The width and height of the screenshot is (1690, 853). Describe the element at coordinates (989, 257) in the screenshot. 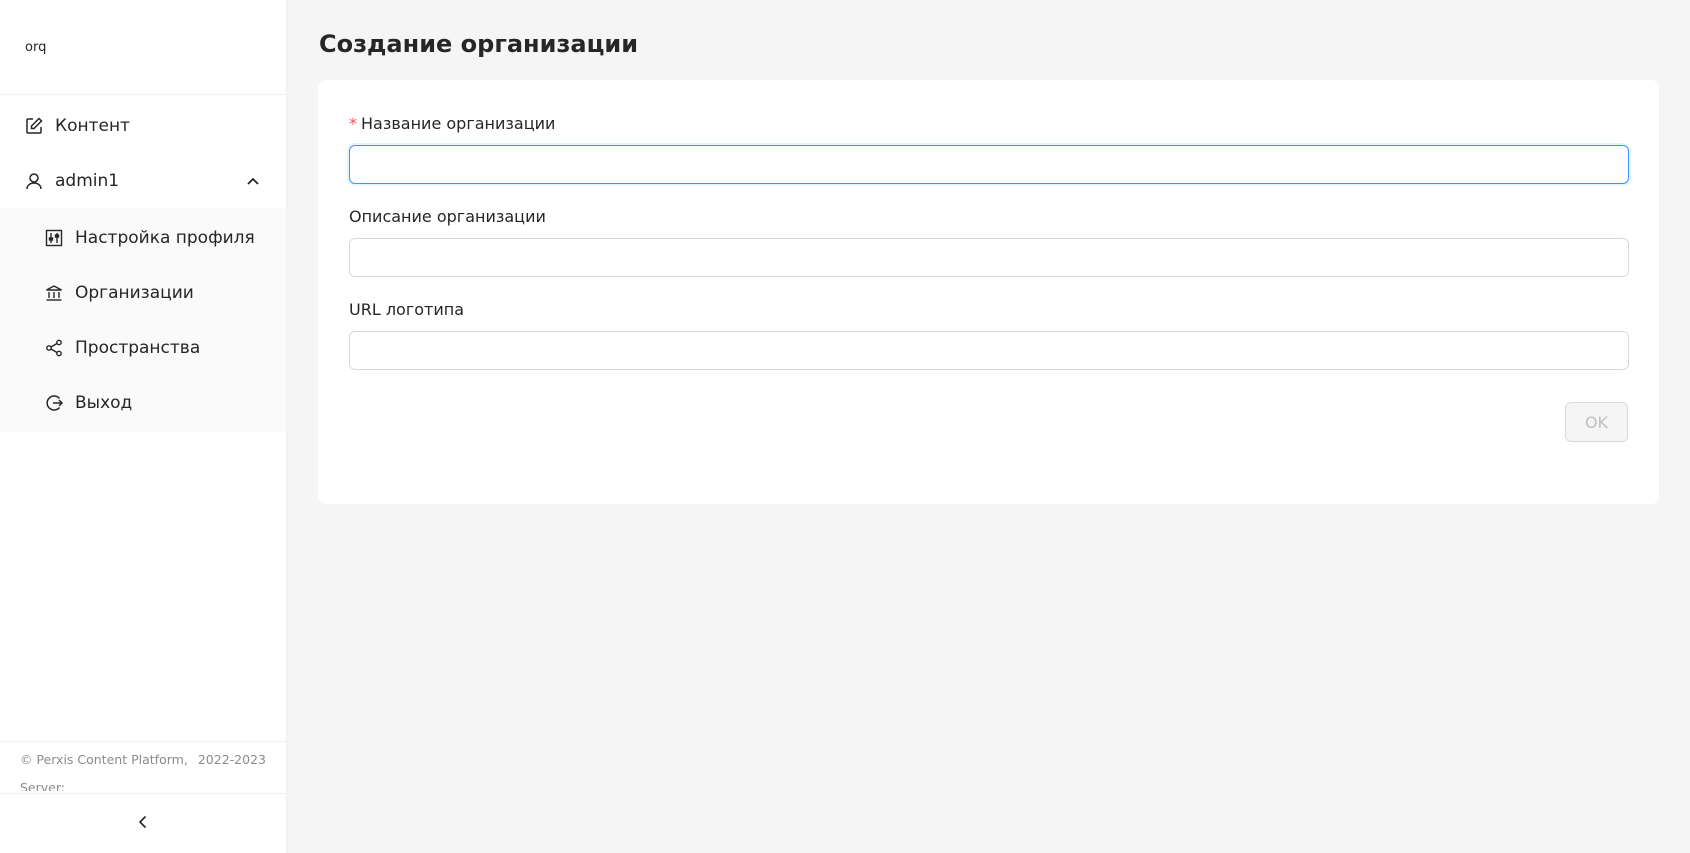

I see `organization-description-input` at that location.